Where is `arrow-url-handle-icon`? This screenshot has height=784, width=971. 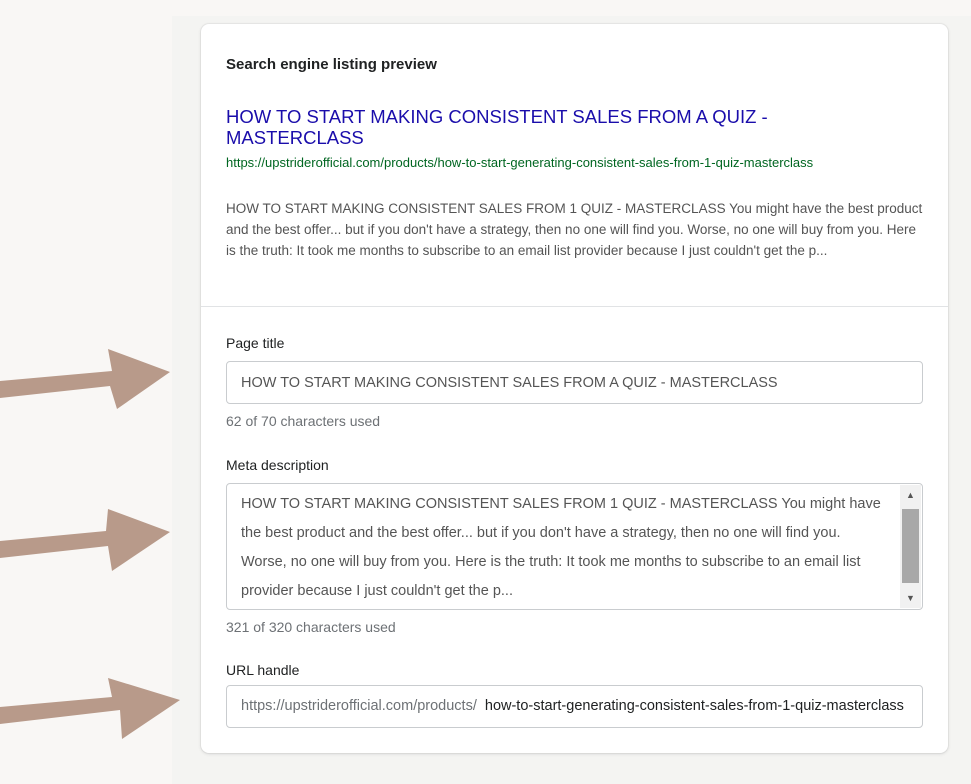
arrow-url-handle-icon is located at coordinates (90, 708).